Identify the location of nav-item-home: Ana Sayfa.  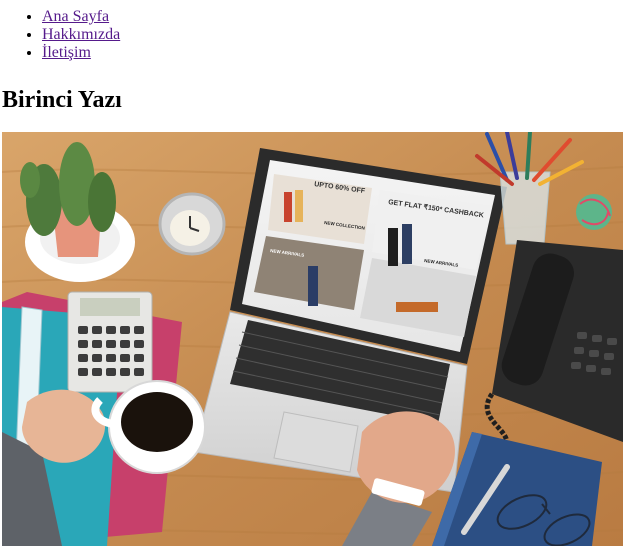
(81, 17).